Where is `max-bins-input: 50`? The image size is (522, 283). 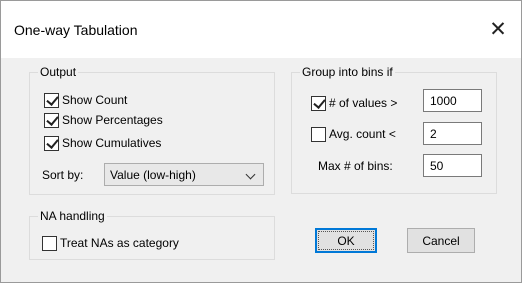
max-bins-input: 50 is located at coordinates (452, 165).